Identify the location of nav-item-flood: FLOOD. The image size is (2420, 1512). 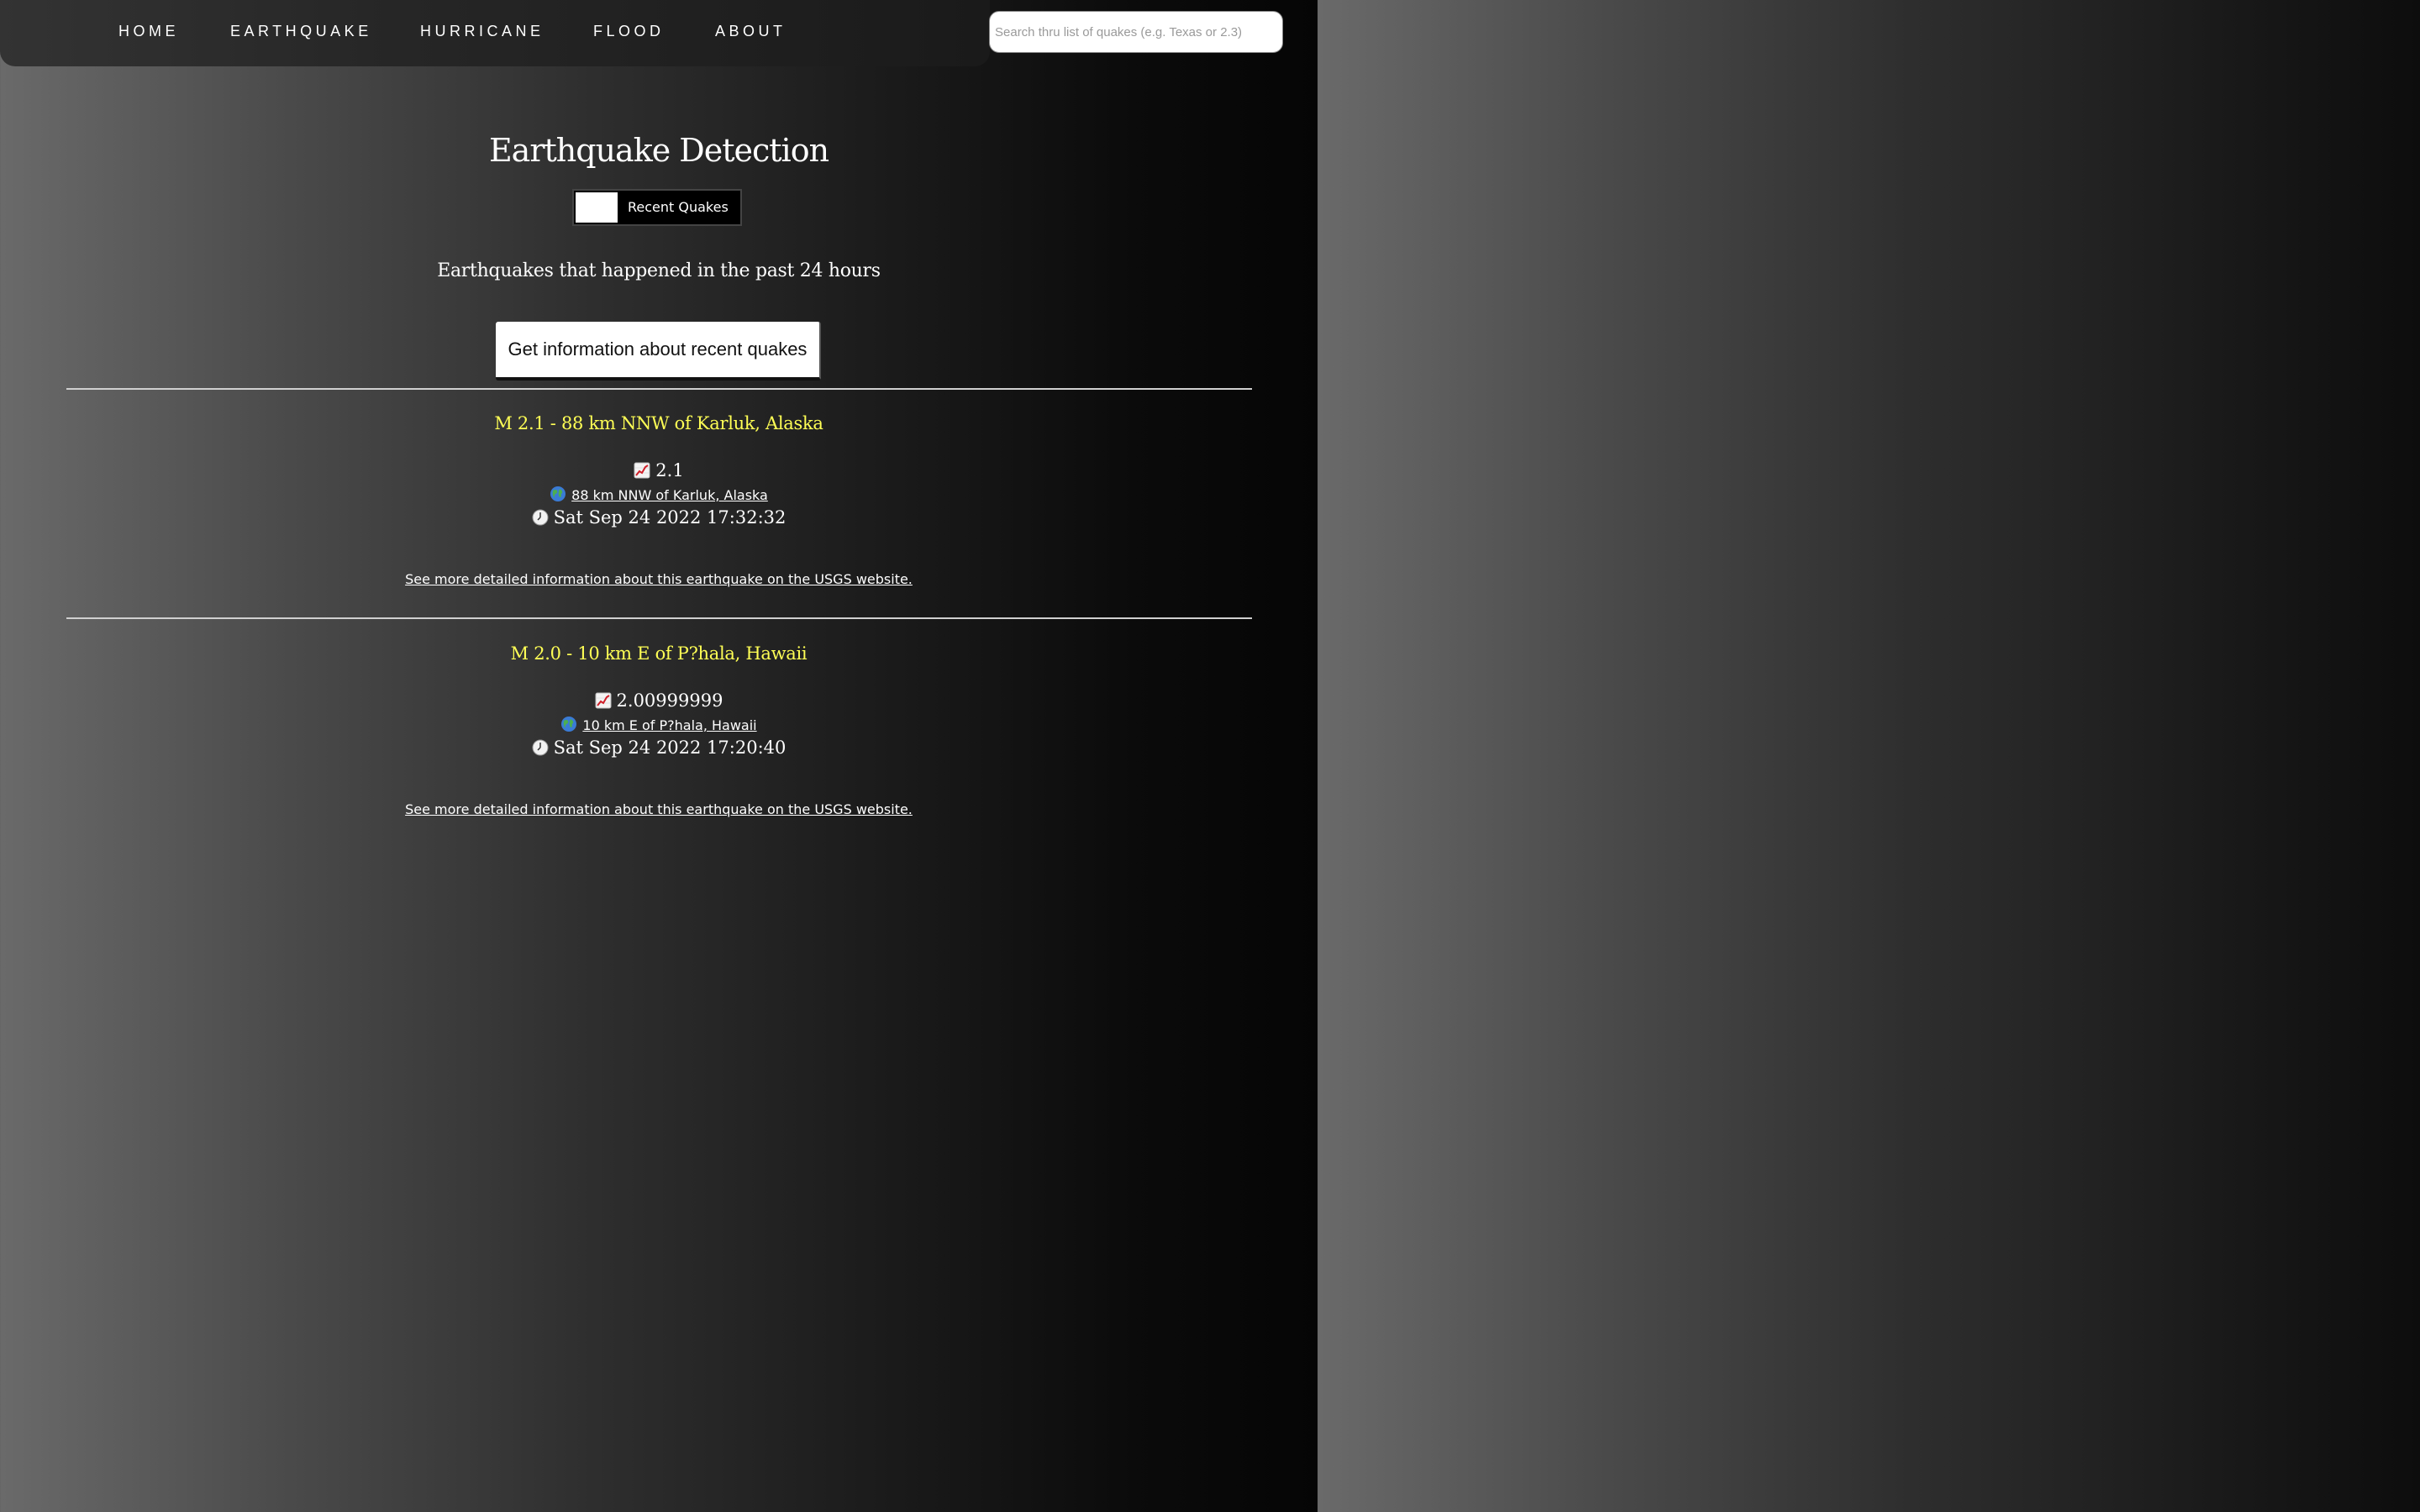
(629, 31).